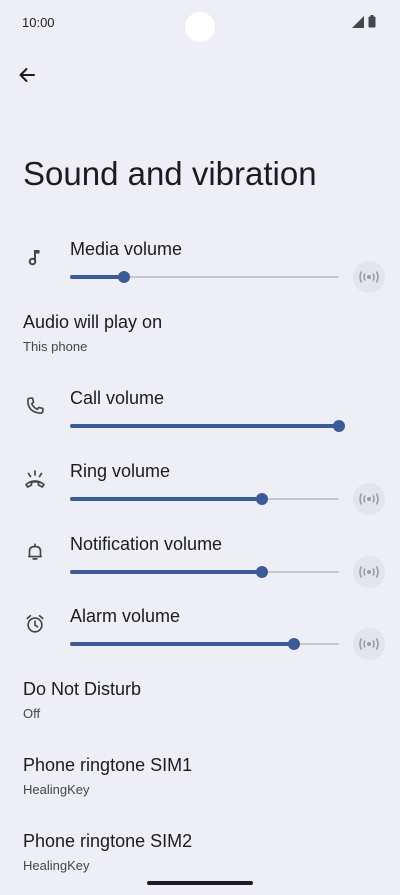 This screenshot has width=400, height=895. Describe the element at coordinates (120, 471) in the screenshot. I see `ring-volume-label: Ring volume` at that location.